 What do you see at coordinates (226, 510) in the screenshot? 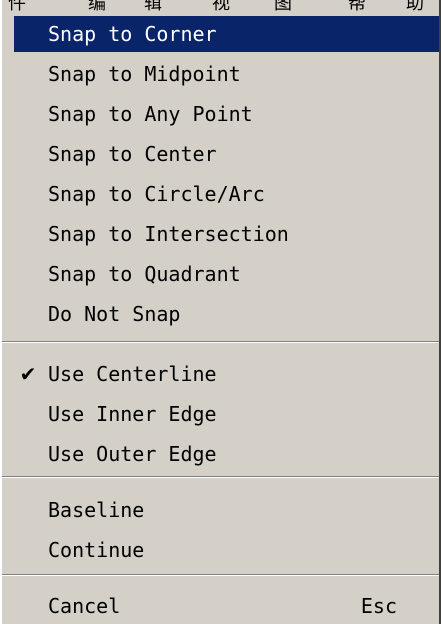
I see `menu-item-baseline: Baseline` at bounding box center [226, 510].